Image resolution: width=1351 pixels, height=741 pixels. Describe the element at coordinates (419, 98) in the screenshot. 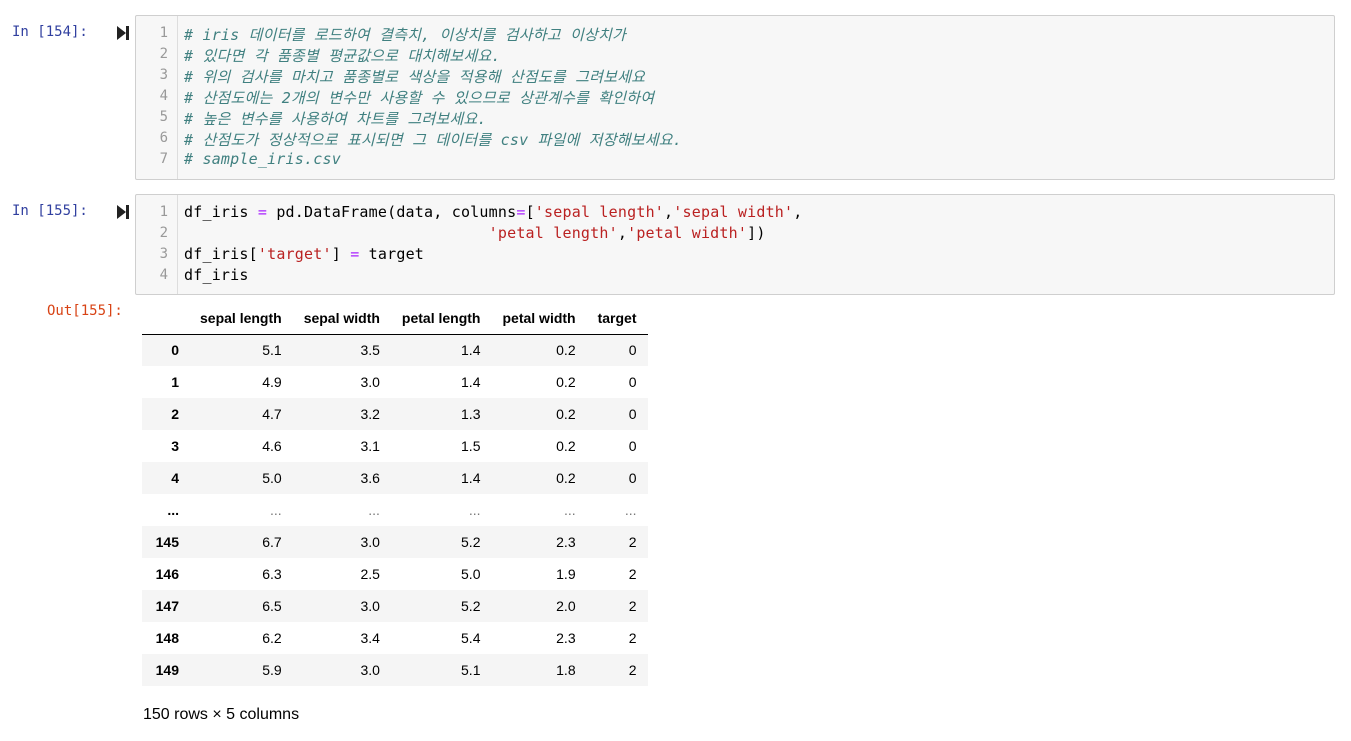

I see `code-comment-line: # 산점도에는 2개의 변수만 사용할 수 있으므로 상관계수를 확인하여` at that location.